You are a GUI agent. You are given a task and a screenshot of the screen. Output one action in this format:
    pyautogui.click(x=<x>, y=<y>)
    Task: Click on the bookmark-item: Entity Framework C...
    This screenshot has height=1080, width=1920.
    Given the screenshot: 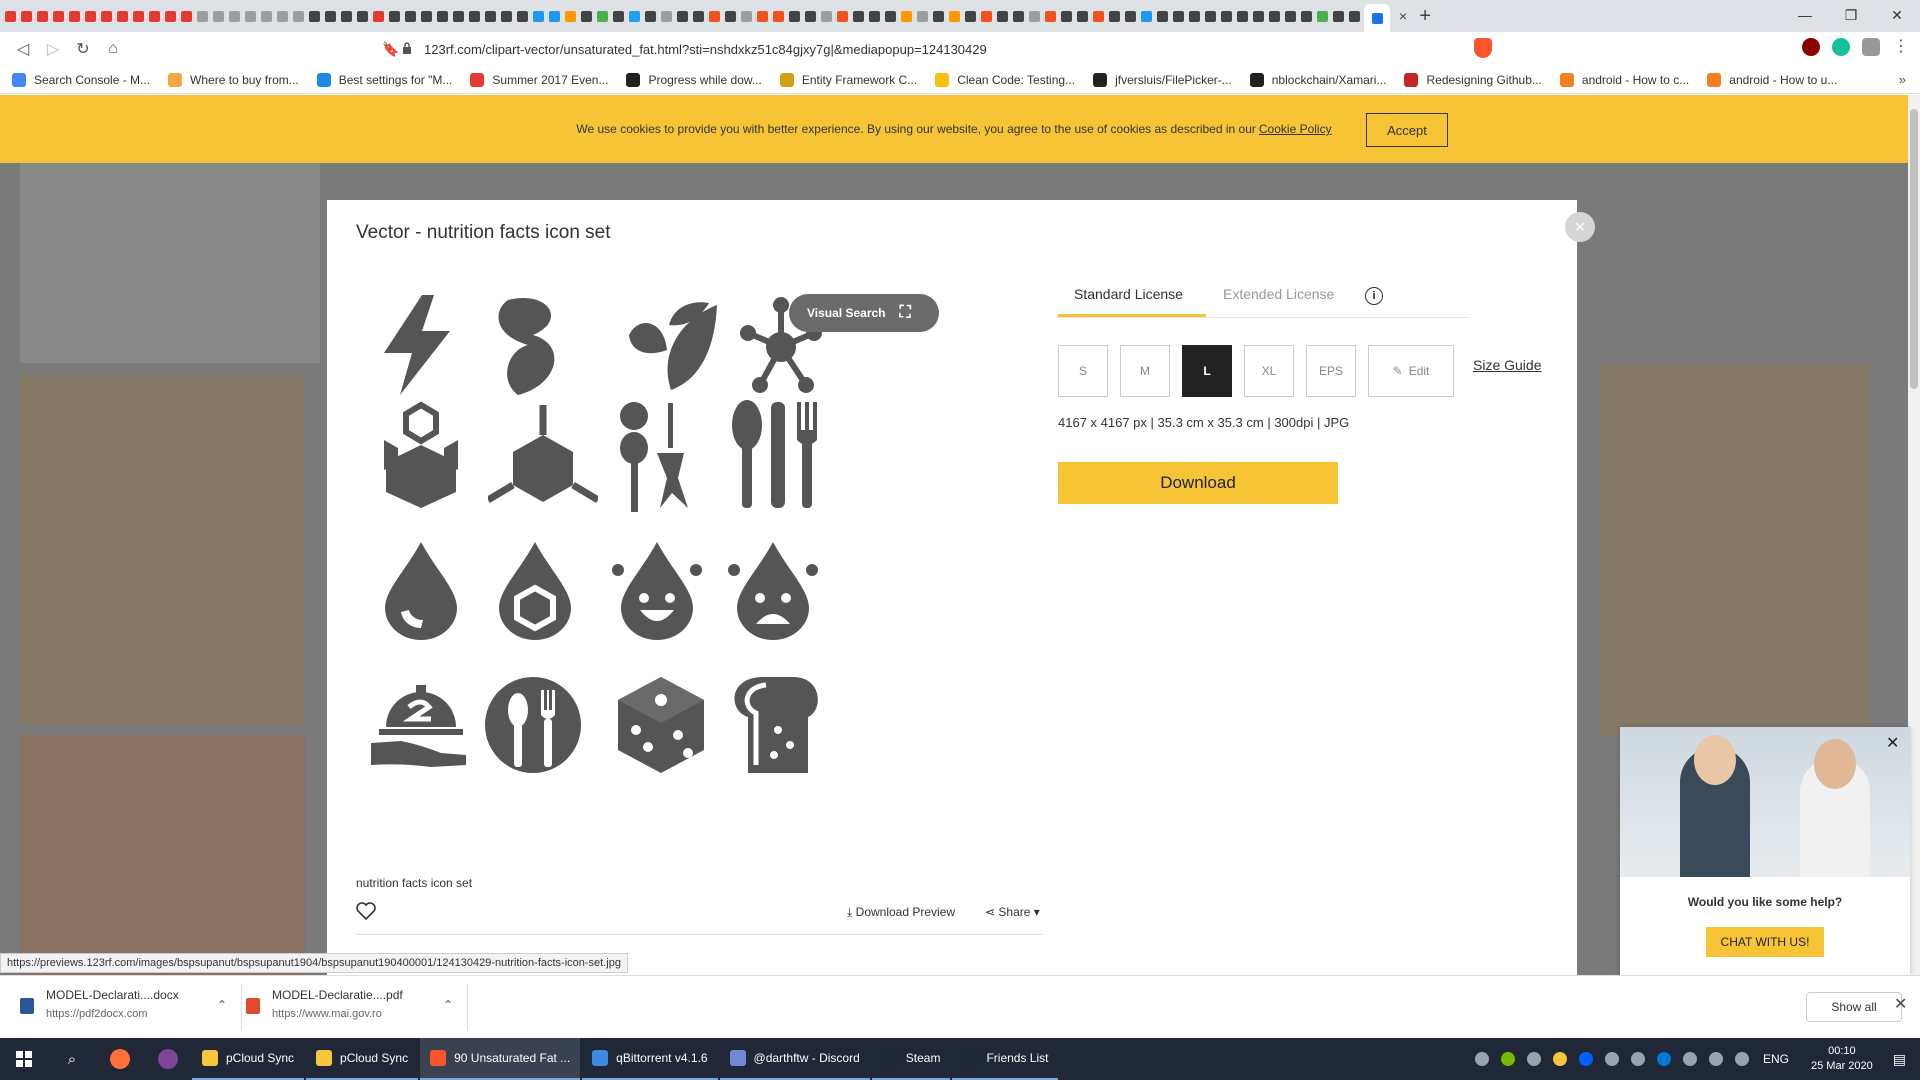 What is the action you would take?
    pyautogui.click(x=848, y=79)
    